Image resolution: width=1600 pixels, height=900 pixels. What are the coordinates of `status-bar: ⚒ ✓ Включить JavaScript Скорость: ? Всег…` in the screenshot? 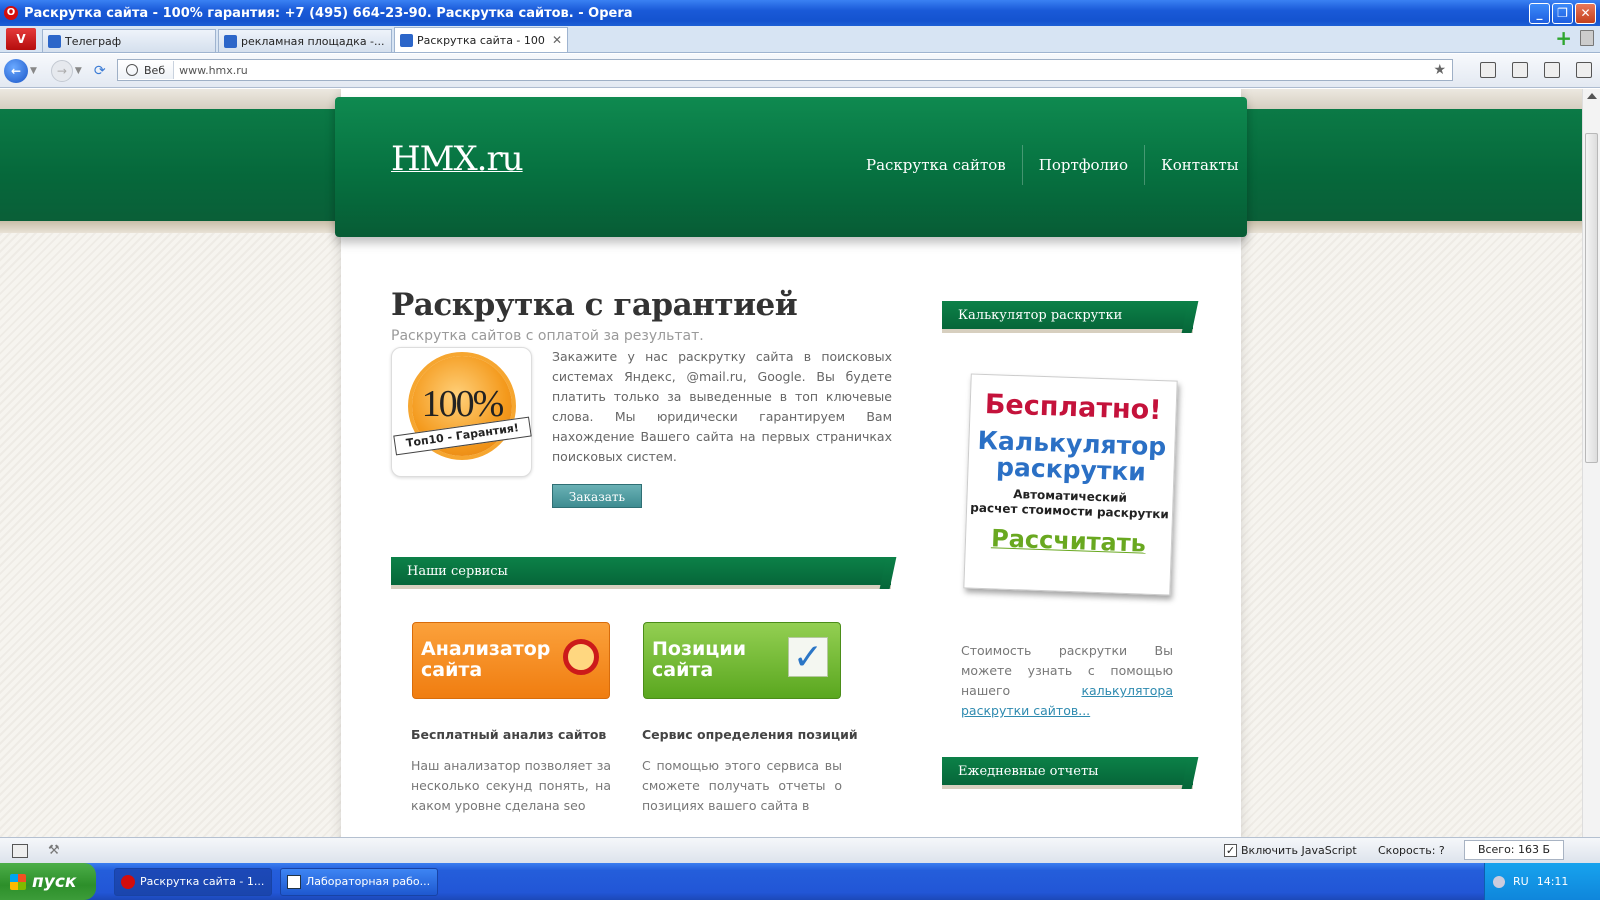 It's located at (800, 850).